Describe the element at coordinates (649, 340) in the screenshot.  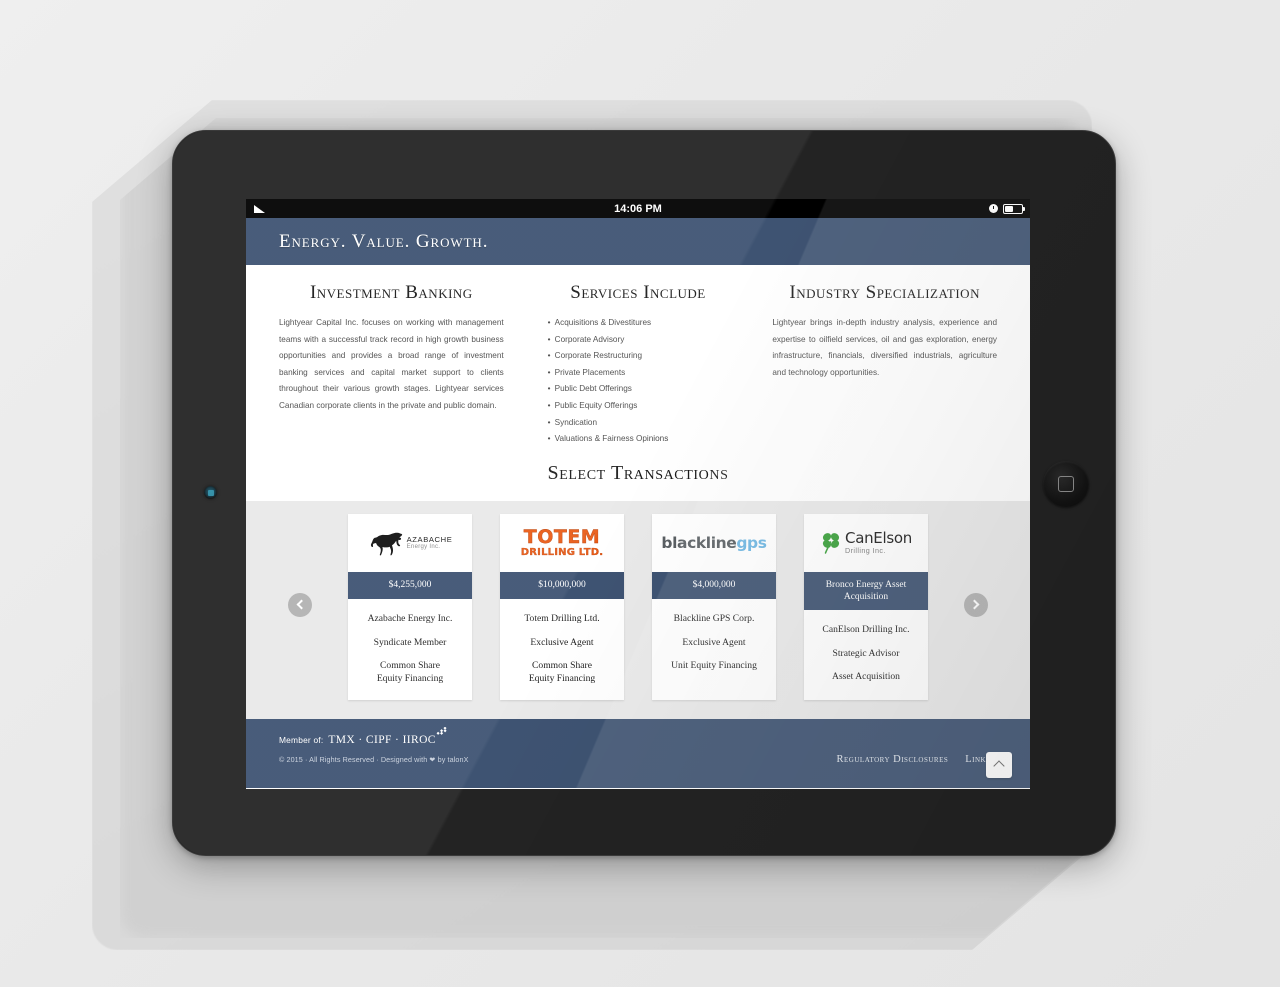
I see `list-item: Corporate Advisory` at that location.